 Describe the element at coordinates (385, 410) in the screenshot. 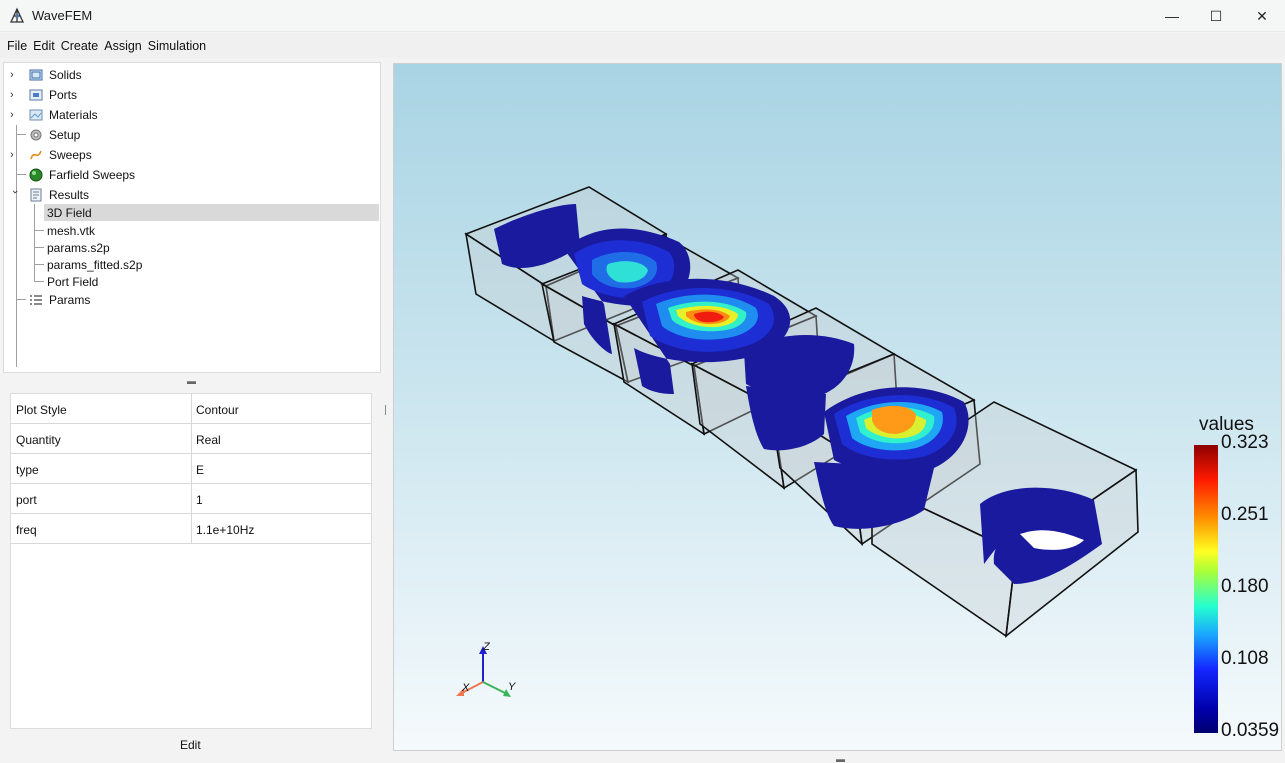

I see `splitter-handle-vertical` at that location.